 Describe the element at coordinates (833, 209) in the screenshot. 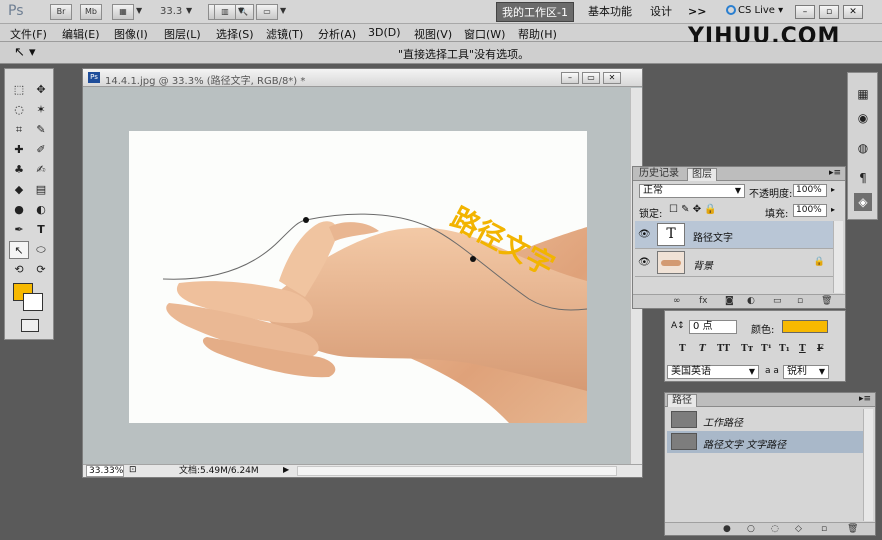

I see `fill-slider-button: ▸` at that location.